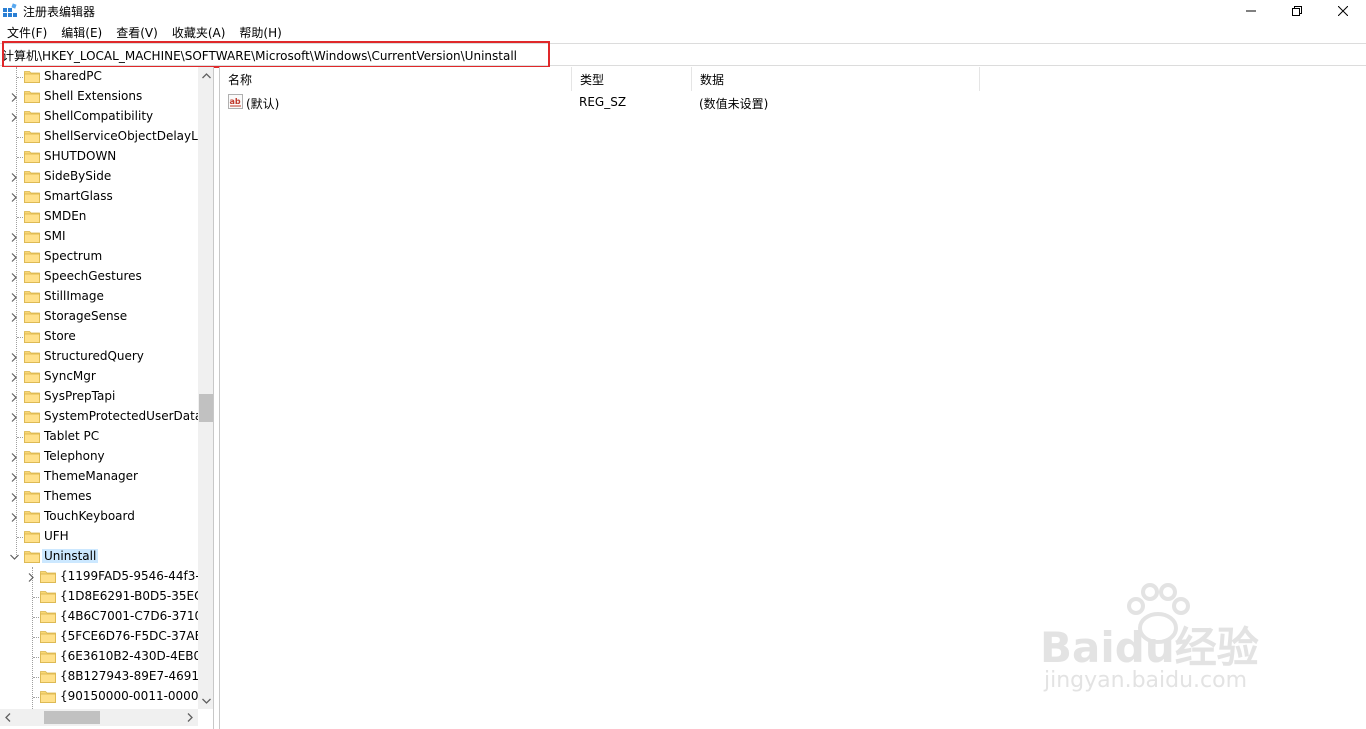 This screenshot has height=729, width=1366. What do you see at coordinates (99, 437) in the screenshot?
I see `tree-node: Tablet PC` at bounding box center [99, 437].